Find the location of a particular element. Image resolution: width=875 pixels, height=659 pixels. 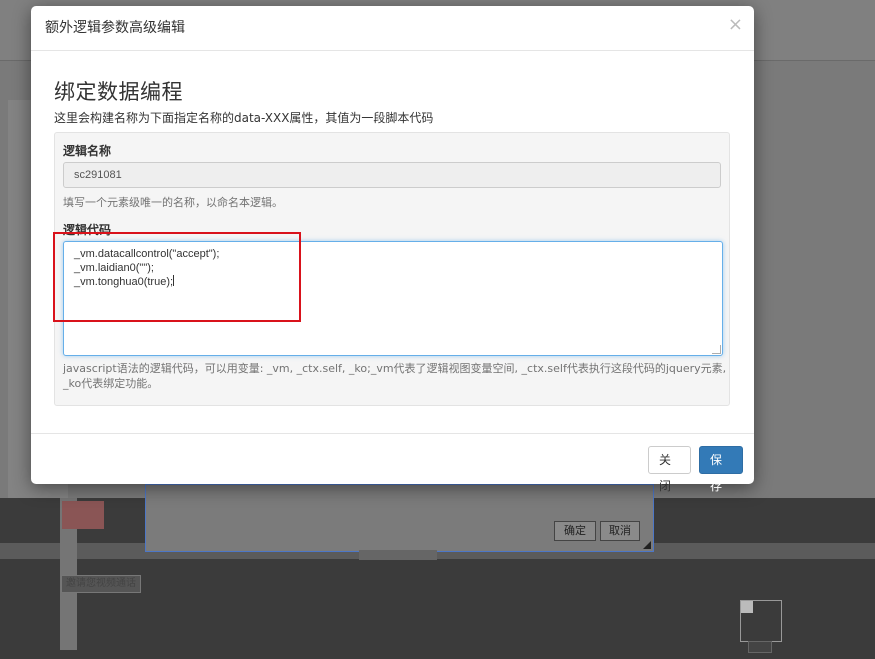

logic-name-help: 填写一个元素级唯一的名称，以命名本逻辑。 is located at coordinates (173, 202).